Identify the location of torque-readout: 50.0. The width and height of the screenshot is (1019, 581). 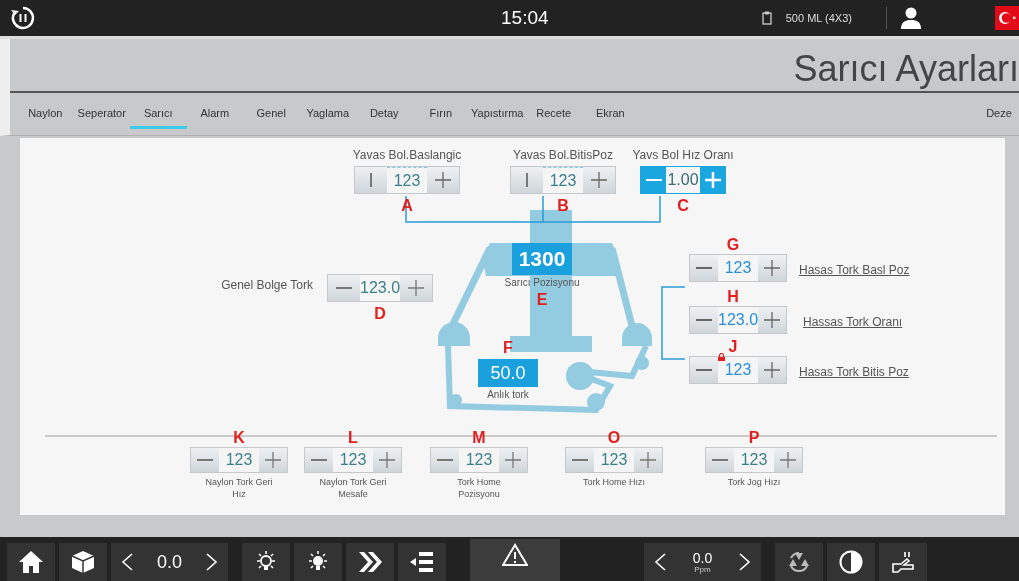
(508, 373).